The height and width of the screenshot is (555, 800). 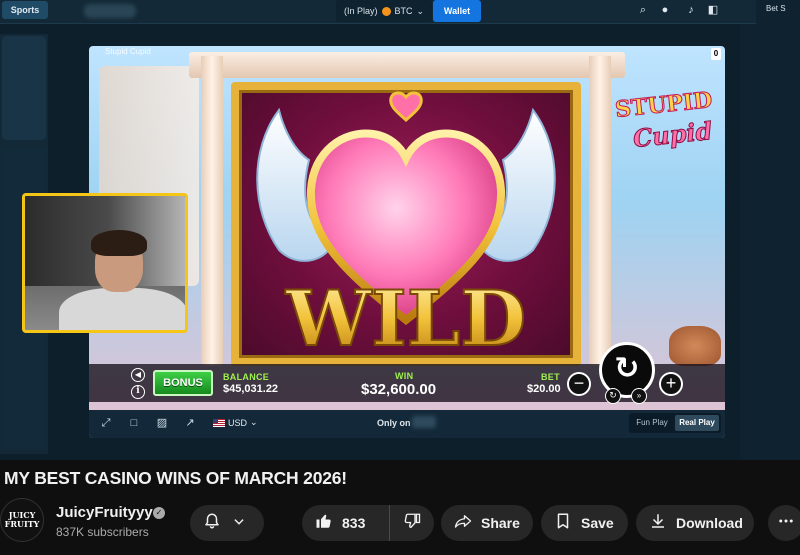 What do you see at coordinates (716, 54) in the screenshot?
I see `close-icon: 0` at bounding box center [716, 54].